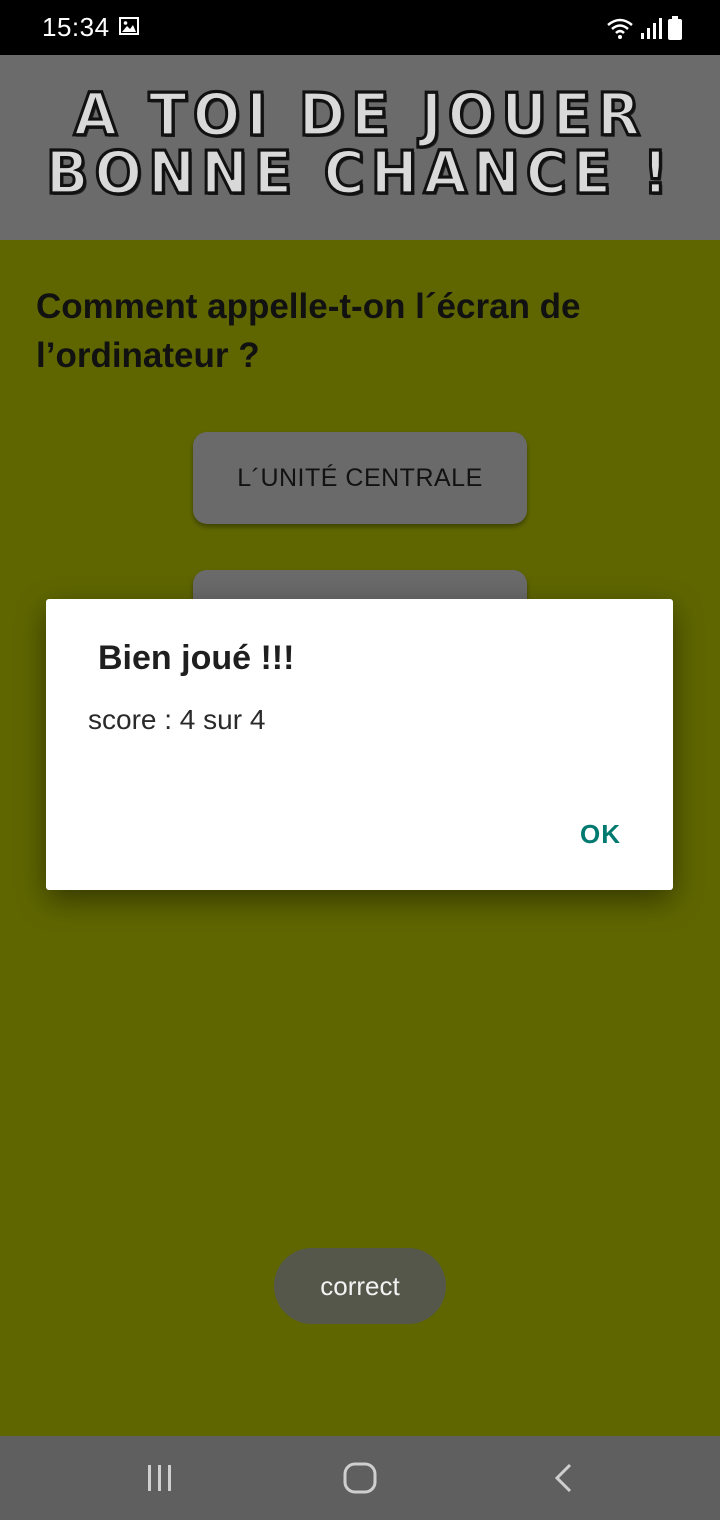 The width and height of the screenshot is (720, 1520). Describe the element at coordinates (360, 27) in the screenshot. I see `status-bar: 15:34` at that location.